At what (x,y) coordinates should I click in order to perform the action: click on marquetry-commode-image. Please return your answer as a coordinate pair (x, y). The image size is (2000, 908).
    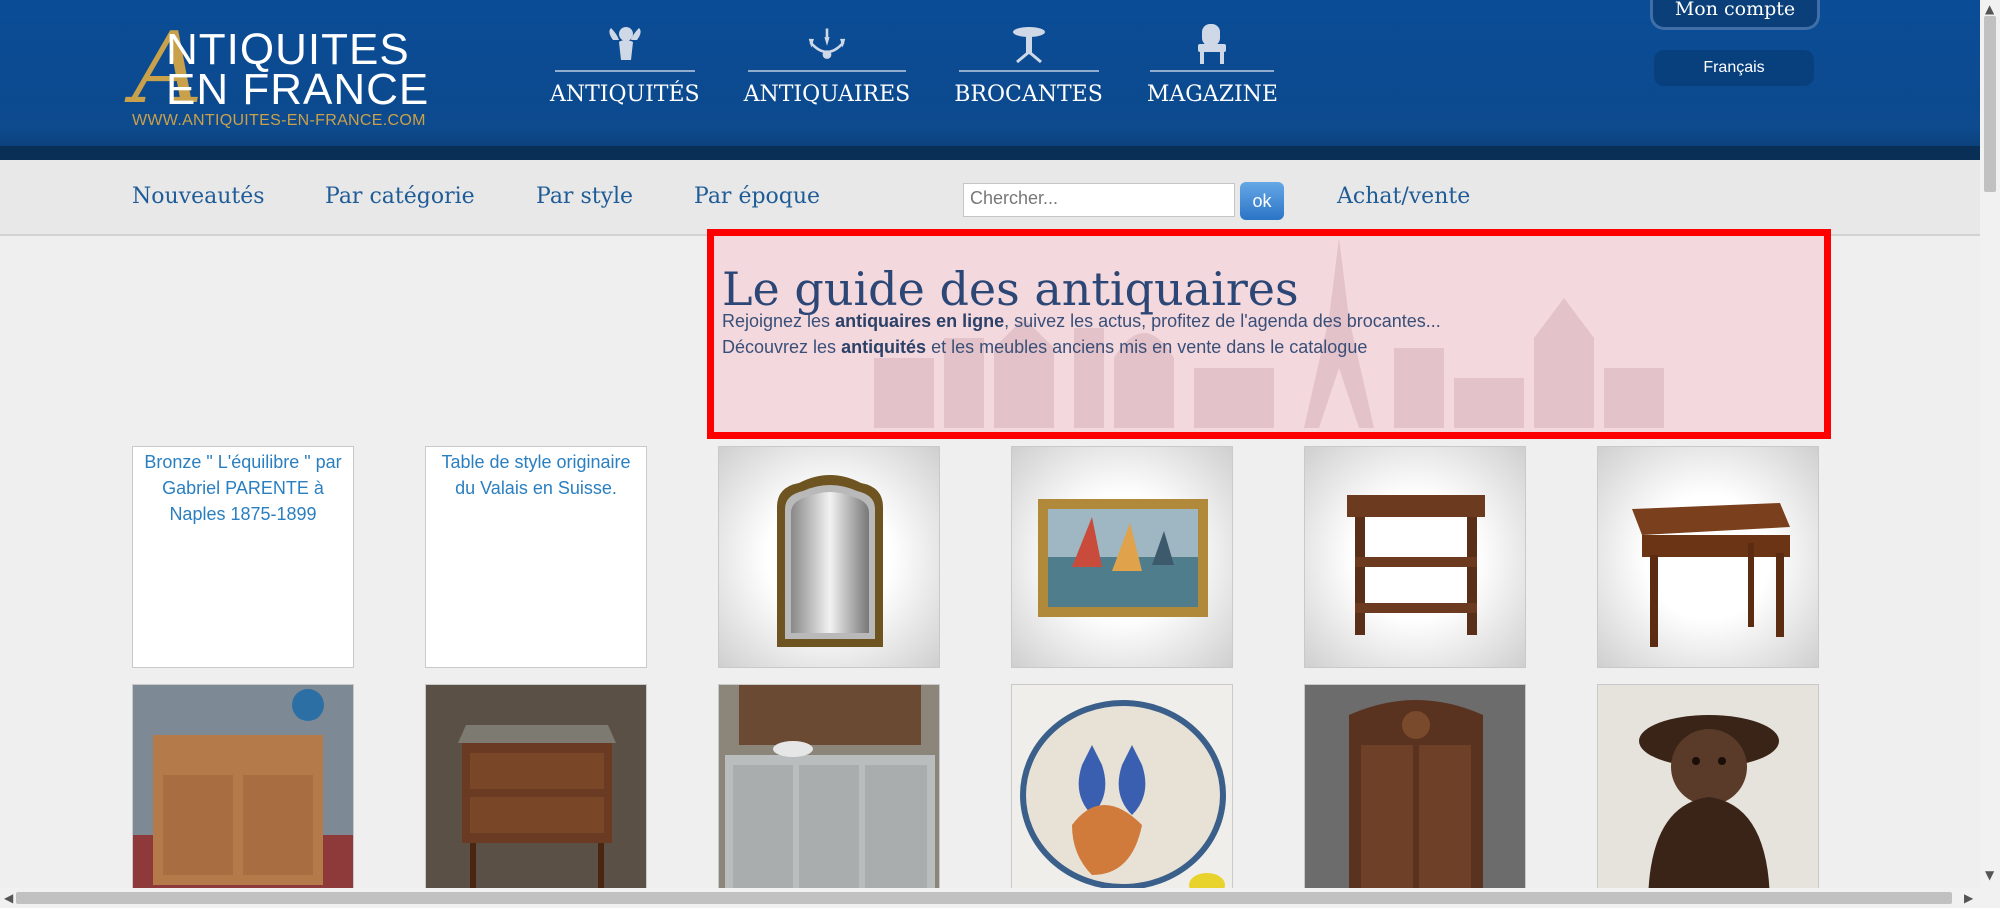
    Looking at the image, I should click on (537, 809).